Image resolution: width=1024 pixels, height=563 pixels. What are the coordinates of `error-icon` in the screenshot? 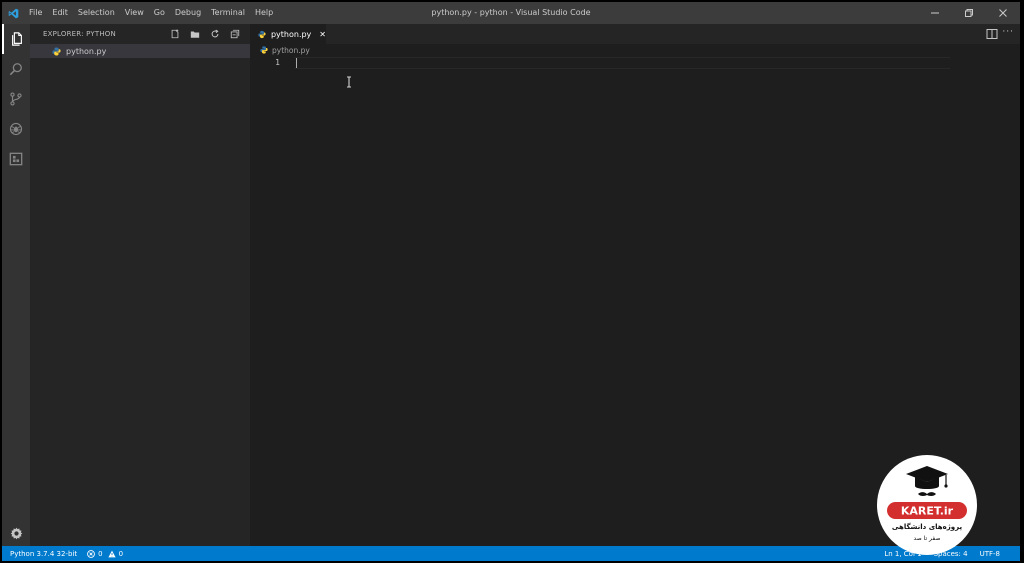 It's located at (91, 553).